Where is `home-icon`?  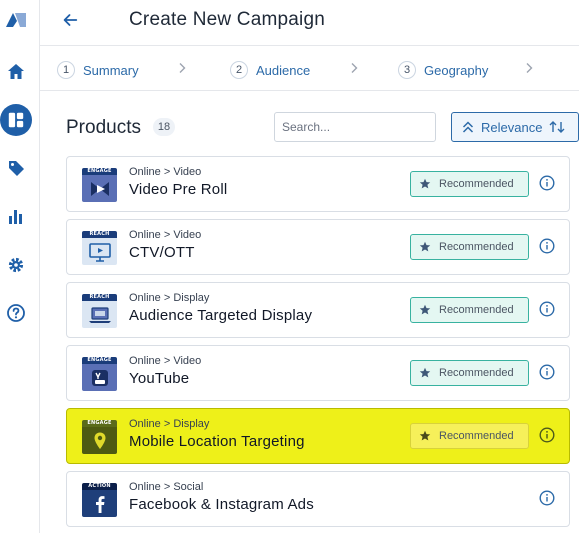
home-icon is located at coordinates (16, 72).